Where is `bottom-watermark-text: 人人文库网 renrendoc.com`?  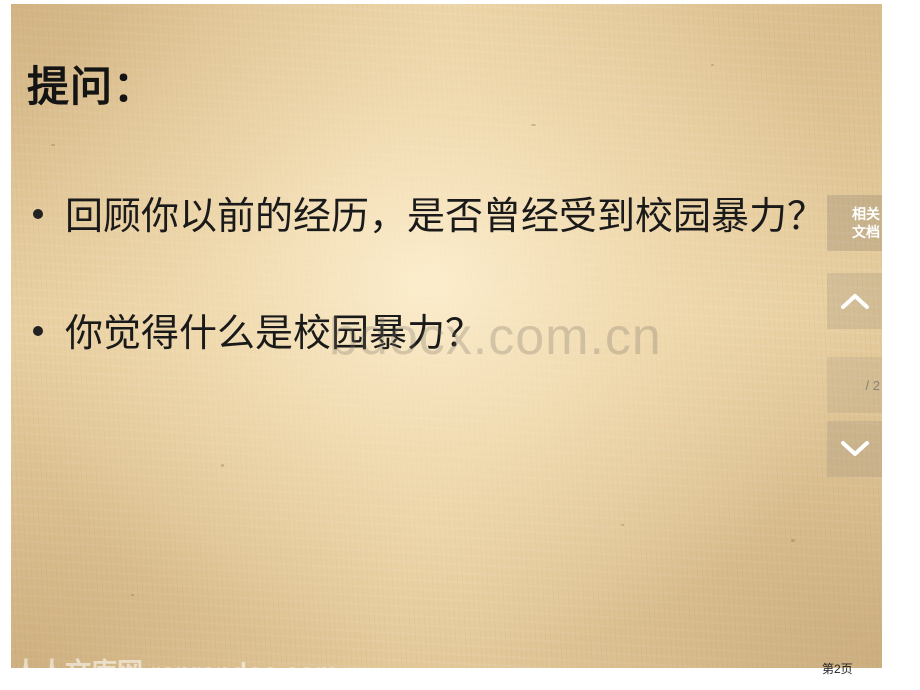
bottom-watermark-text: 人人文库网 renrendoc.com is located at coordinates (175, 660).